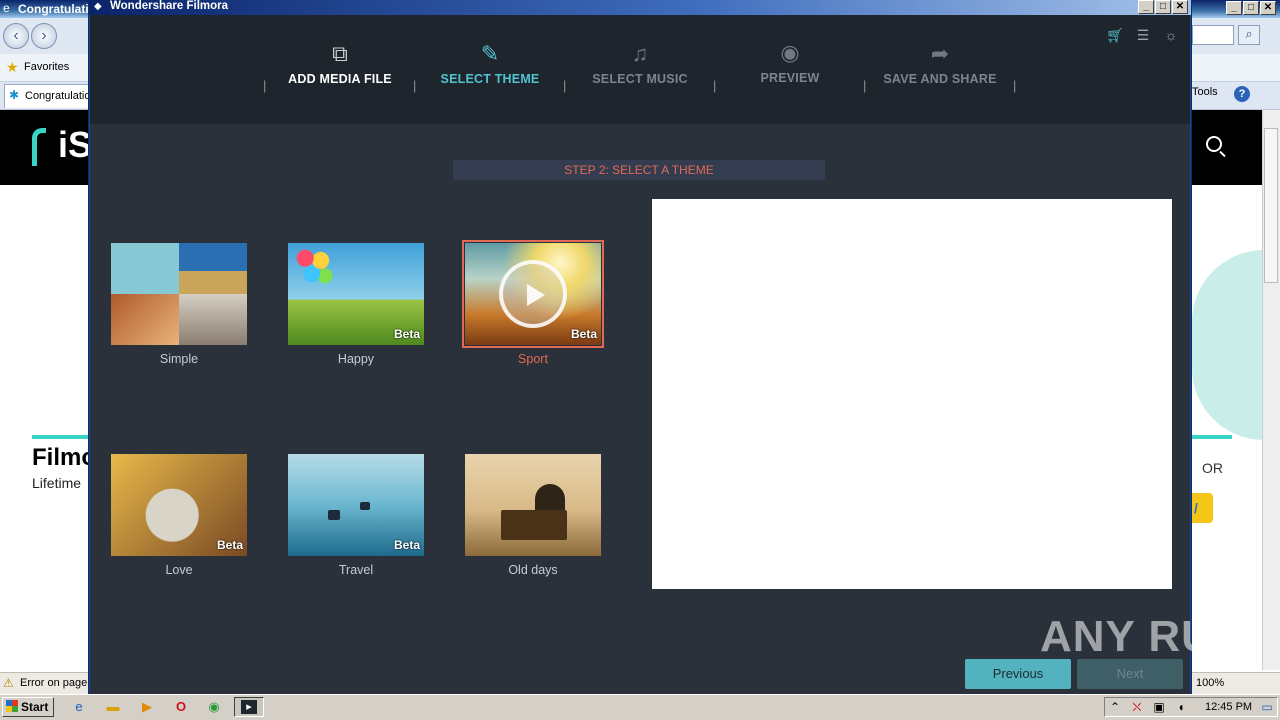 This screenshot has width=1280, height=720. What do you see at coordinates (1180, 7) in the screenshot?
I see `filmora-close-button: ✕` at bounding box center [1180, 7].